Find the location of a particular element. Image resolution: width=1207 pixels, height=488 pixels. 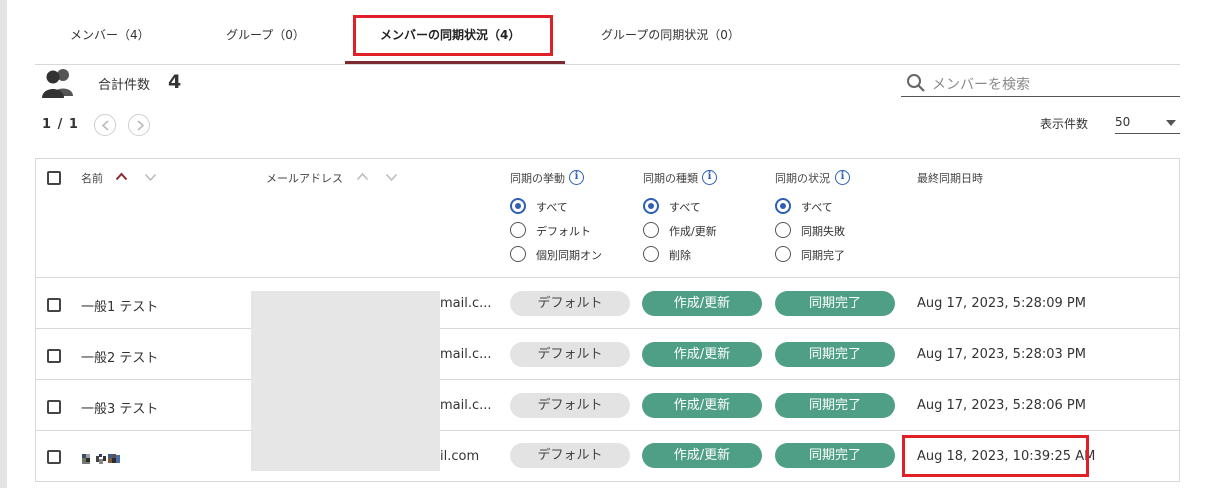

member-name: 一般2 テスト is located at coordinates (120, 358).